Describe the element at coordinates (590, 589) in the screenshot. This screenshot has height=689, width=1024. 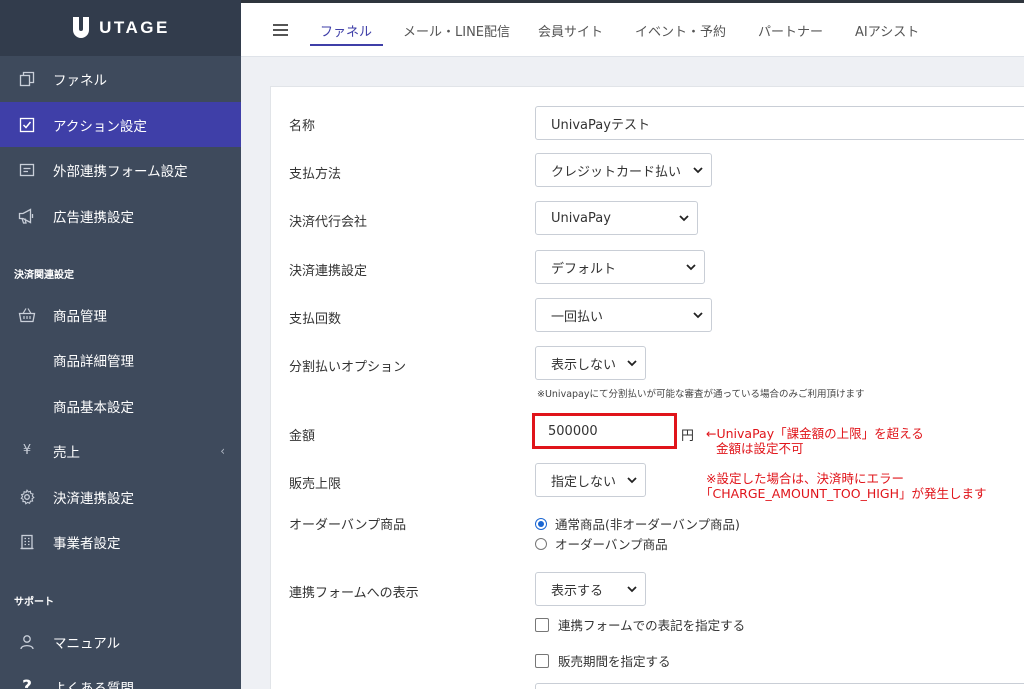
I see `form-display-select: 表示する` at that location.